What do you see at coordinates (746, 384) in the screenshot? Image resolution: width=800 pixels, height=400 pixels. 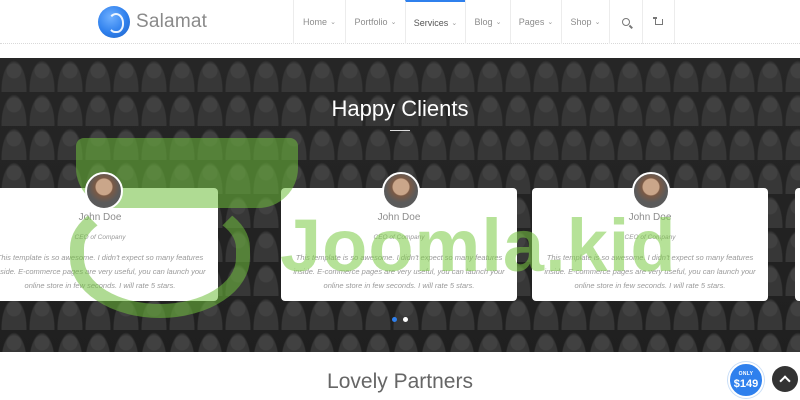 I see `promo-price: $149` at bounding box center [746, 384].